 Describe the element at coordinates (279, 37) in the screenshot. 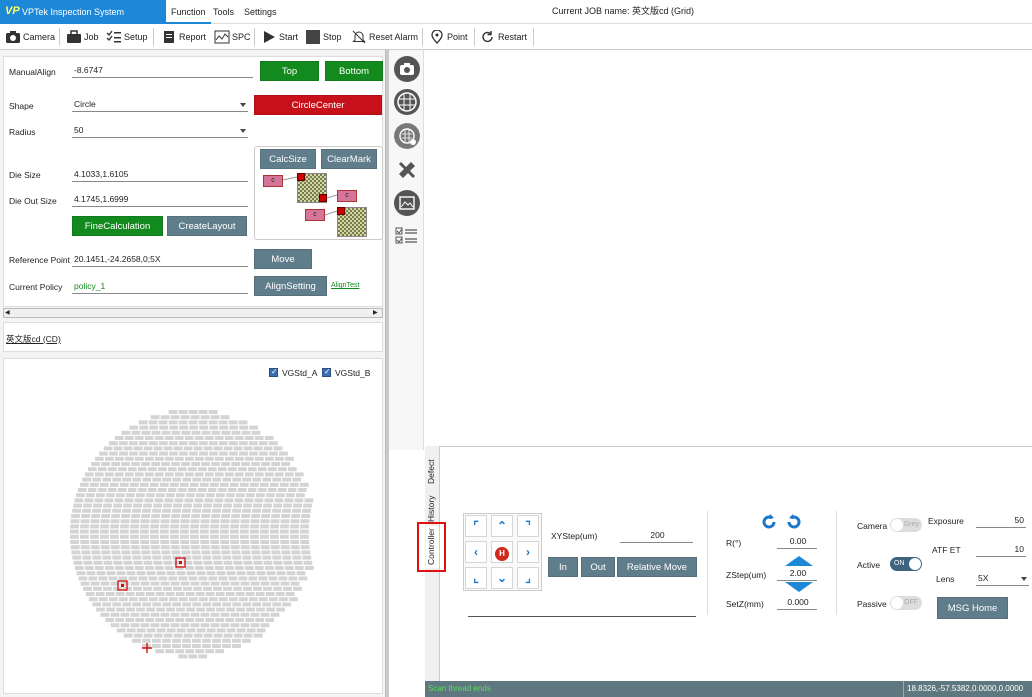

I see `start-button: Start` at that location.